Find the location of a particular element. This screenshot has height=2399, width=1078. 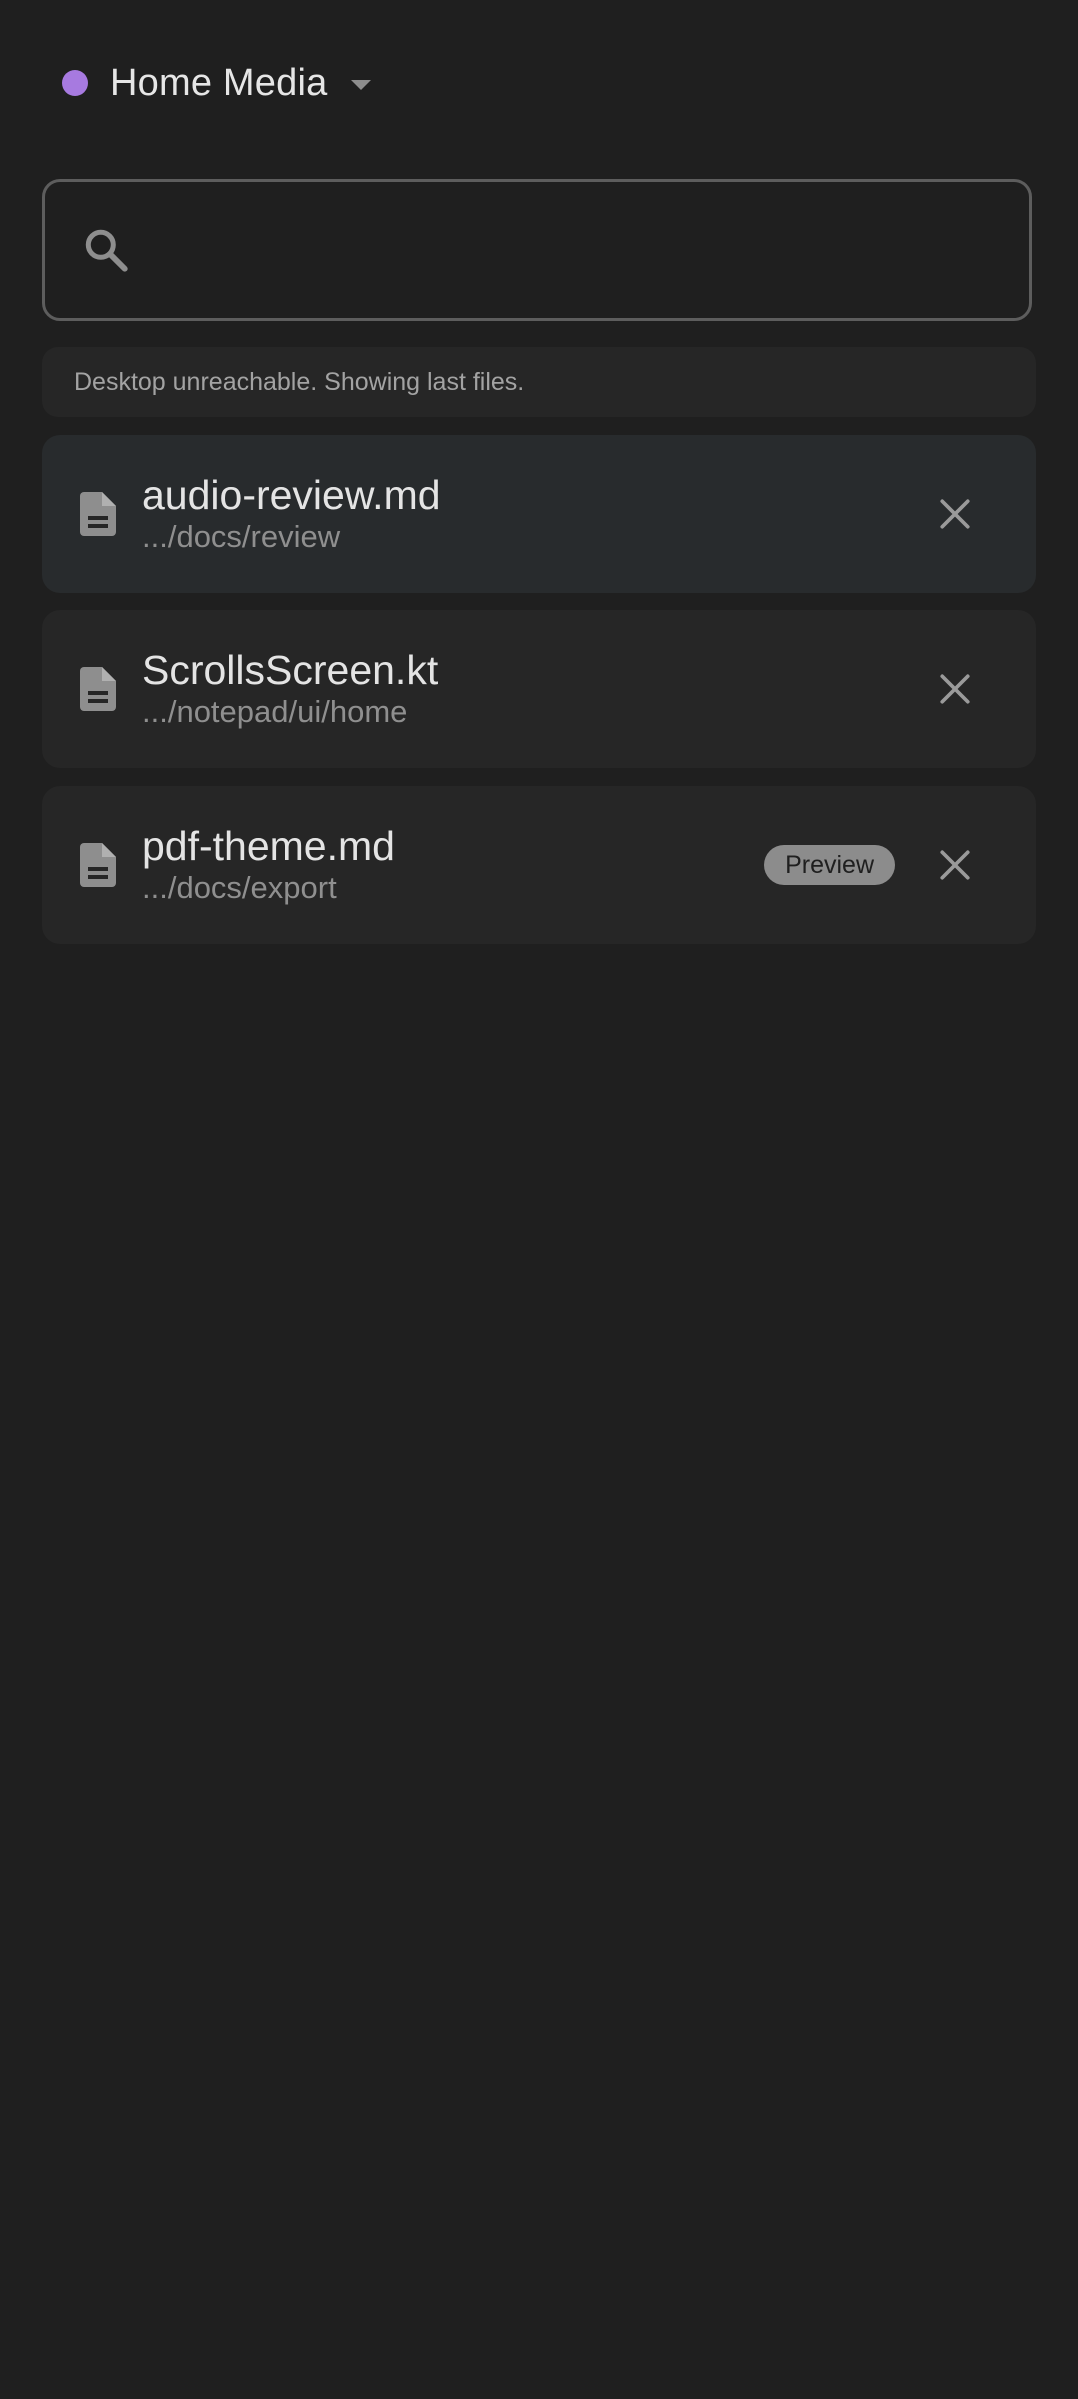

search-icon is located at coordinates (106, 250).